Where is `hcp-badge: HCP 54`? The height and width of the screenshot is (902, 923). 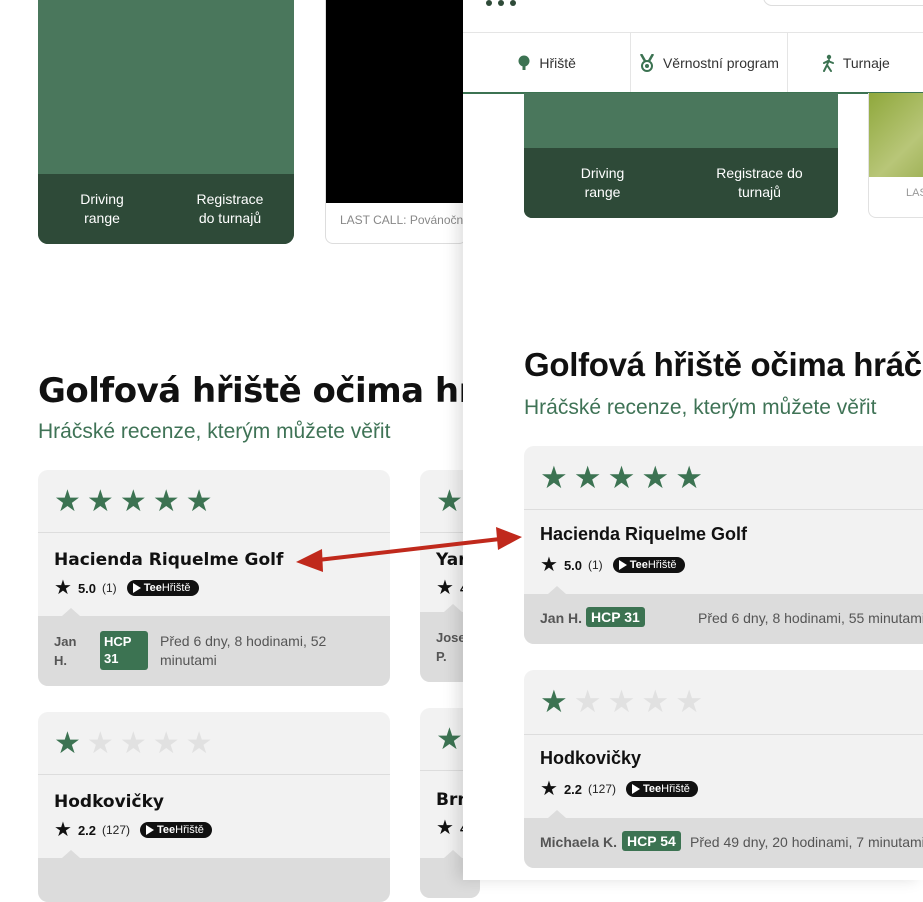
hcp-badge: HCP 54 is located at coordinates (651, 841).